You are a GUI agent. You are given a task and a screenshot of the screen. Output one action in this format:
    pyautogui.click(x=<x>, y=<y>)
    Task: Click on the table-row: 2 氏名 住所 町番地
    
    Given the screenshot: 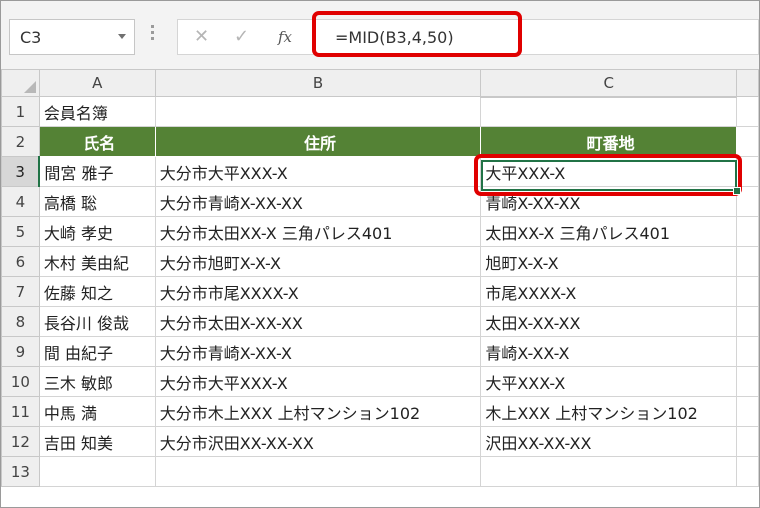 What is the action you would take?
    pyautogui.click(x=380, y=141)
    